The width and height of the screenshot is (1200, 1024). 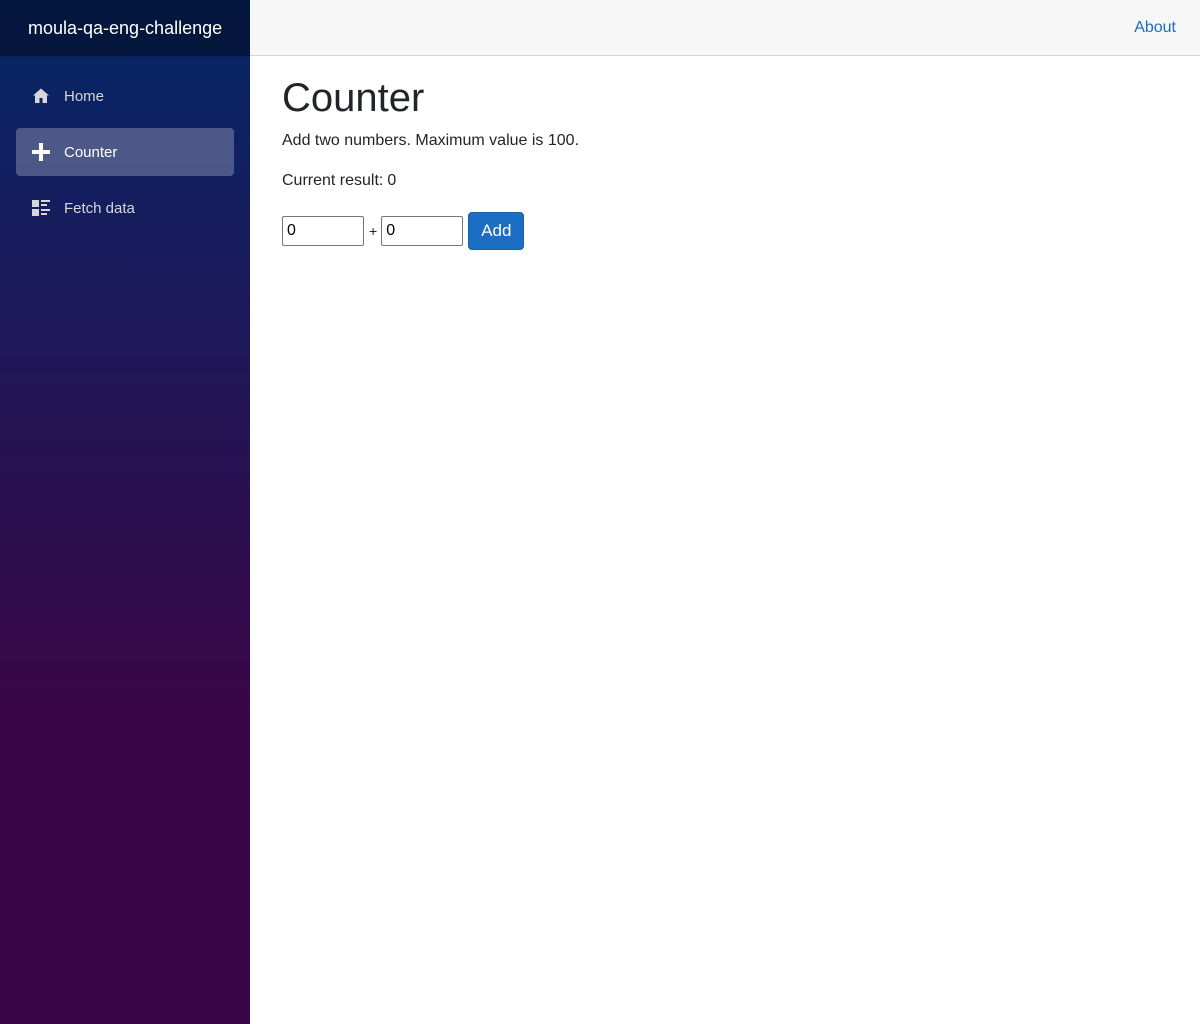 What do you see at coordinates (125, 152) in the screenshot?
I see `nav-item-counter: Counter` at bounding box center [125, 152].